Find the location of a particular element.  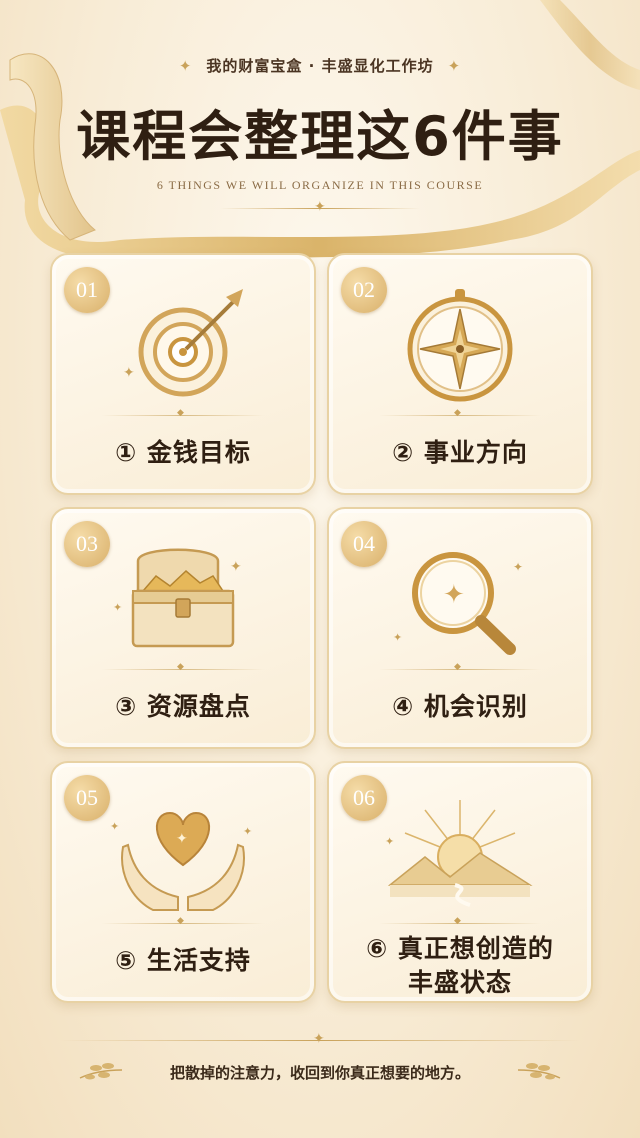

page-title: 课程会整理这6件事 is located at coordinates (320, 136).